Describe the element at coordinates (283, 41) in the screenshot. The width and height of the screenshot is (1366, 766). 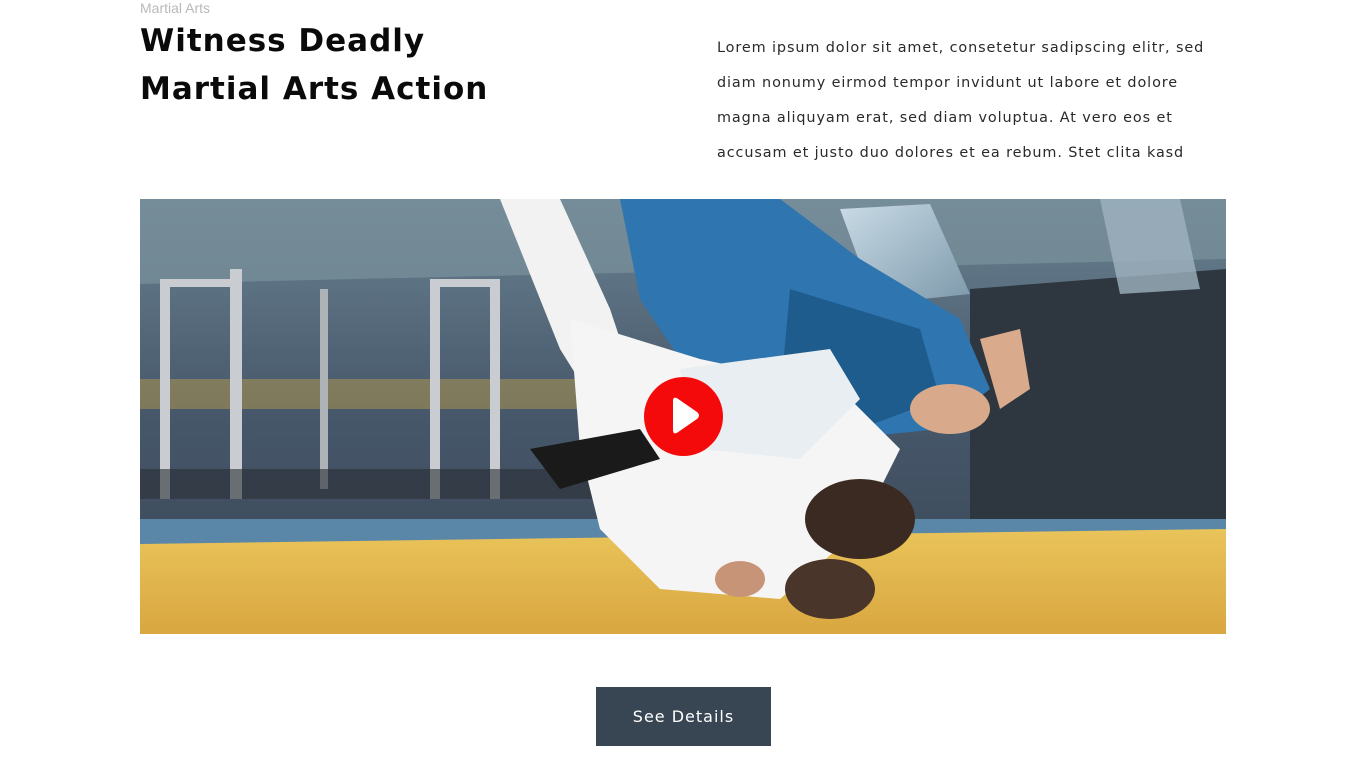
I see `headline-line-1: Witness Deadly` at that location.